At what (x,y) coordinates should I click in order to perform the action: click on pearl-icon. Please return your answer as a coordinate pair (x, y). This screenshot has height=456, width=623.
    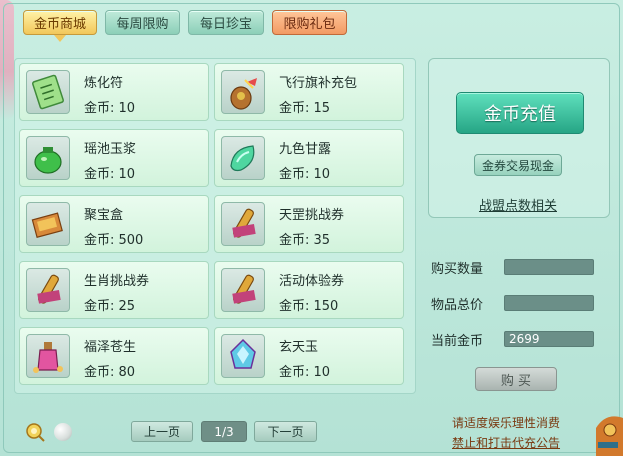
    Looking at the image, I should click on (63, 432).